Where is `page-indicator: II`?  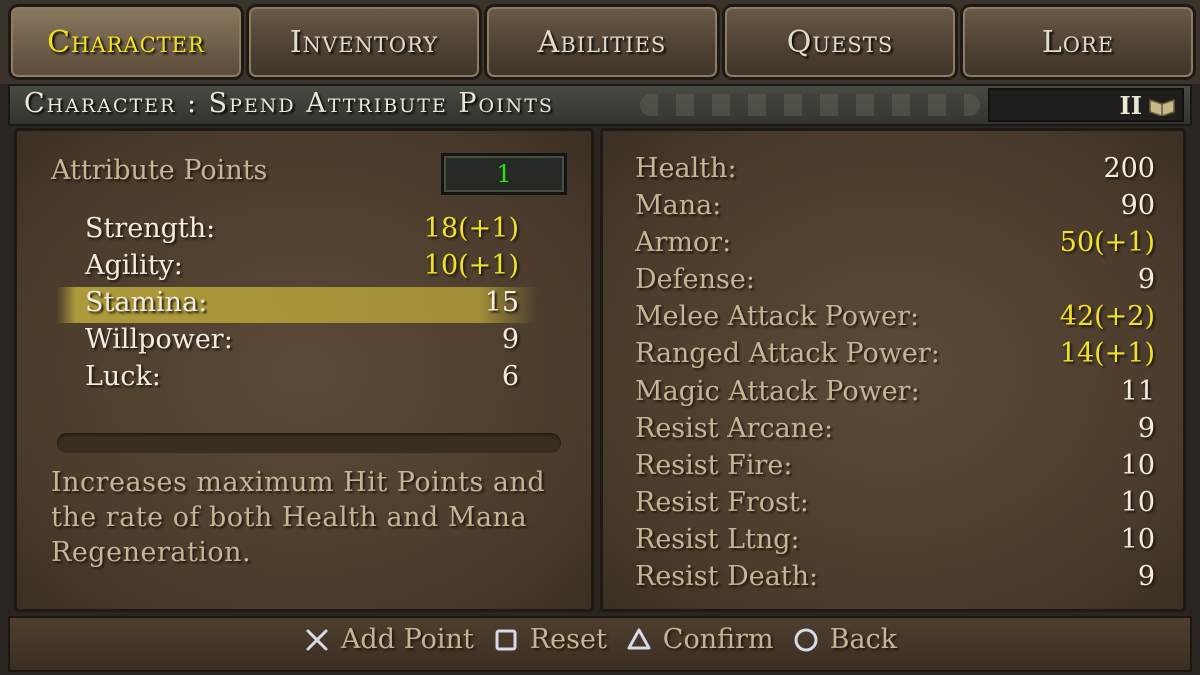 page-indicator: II is located at coordinates (1086, 105).